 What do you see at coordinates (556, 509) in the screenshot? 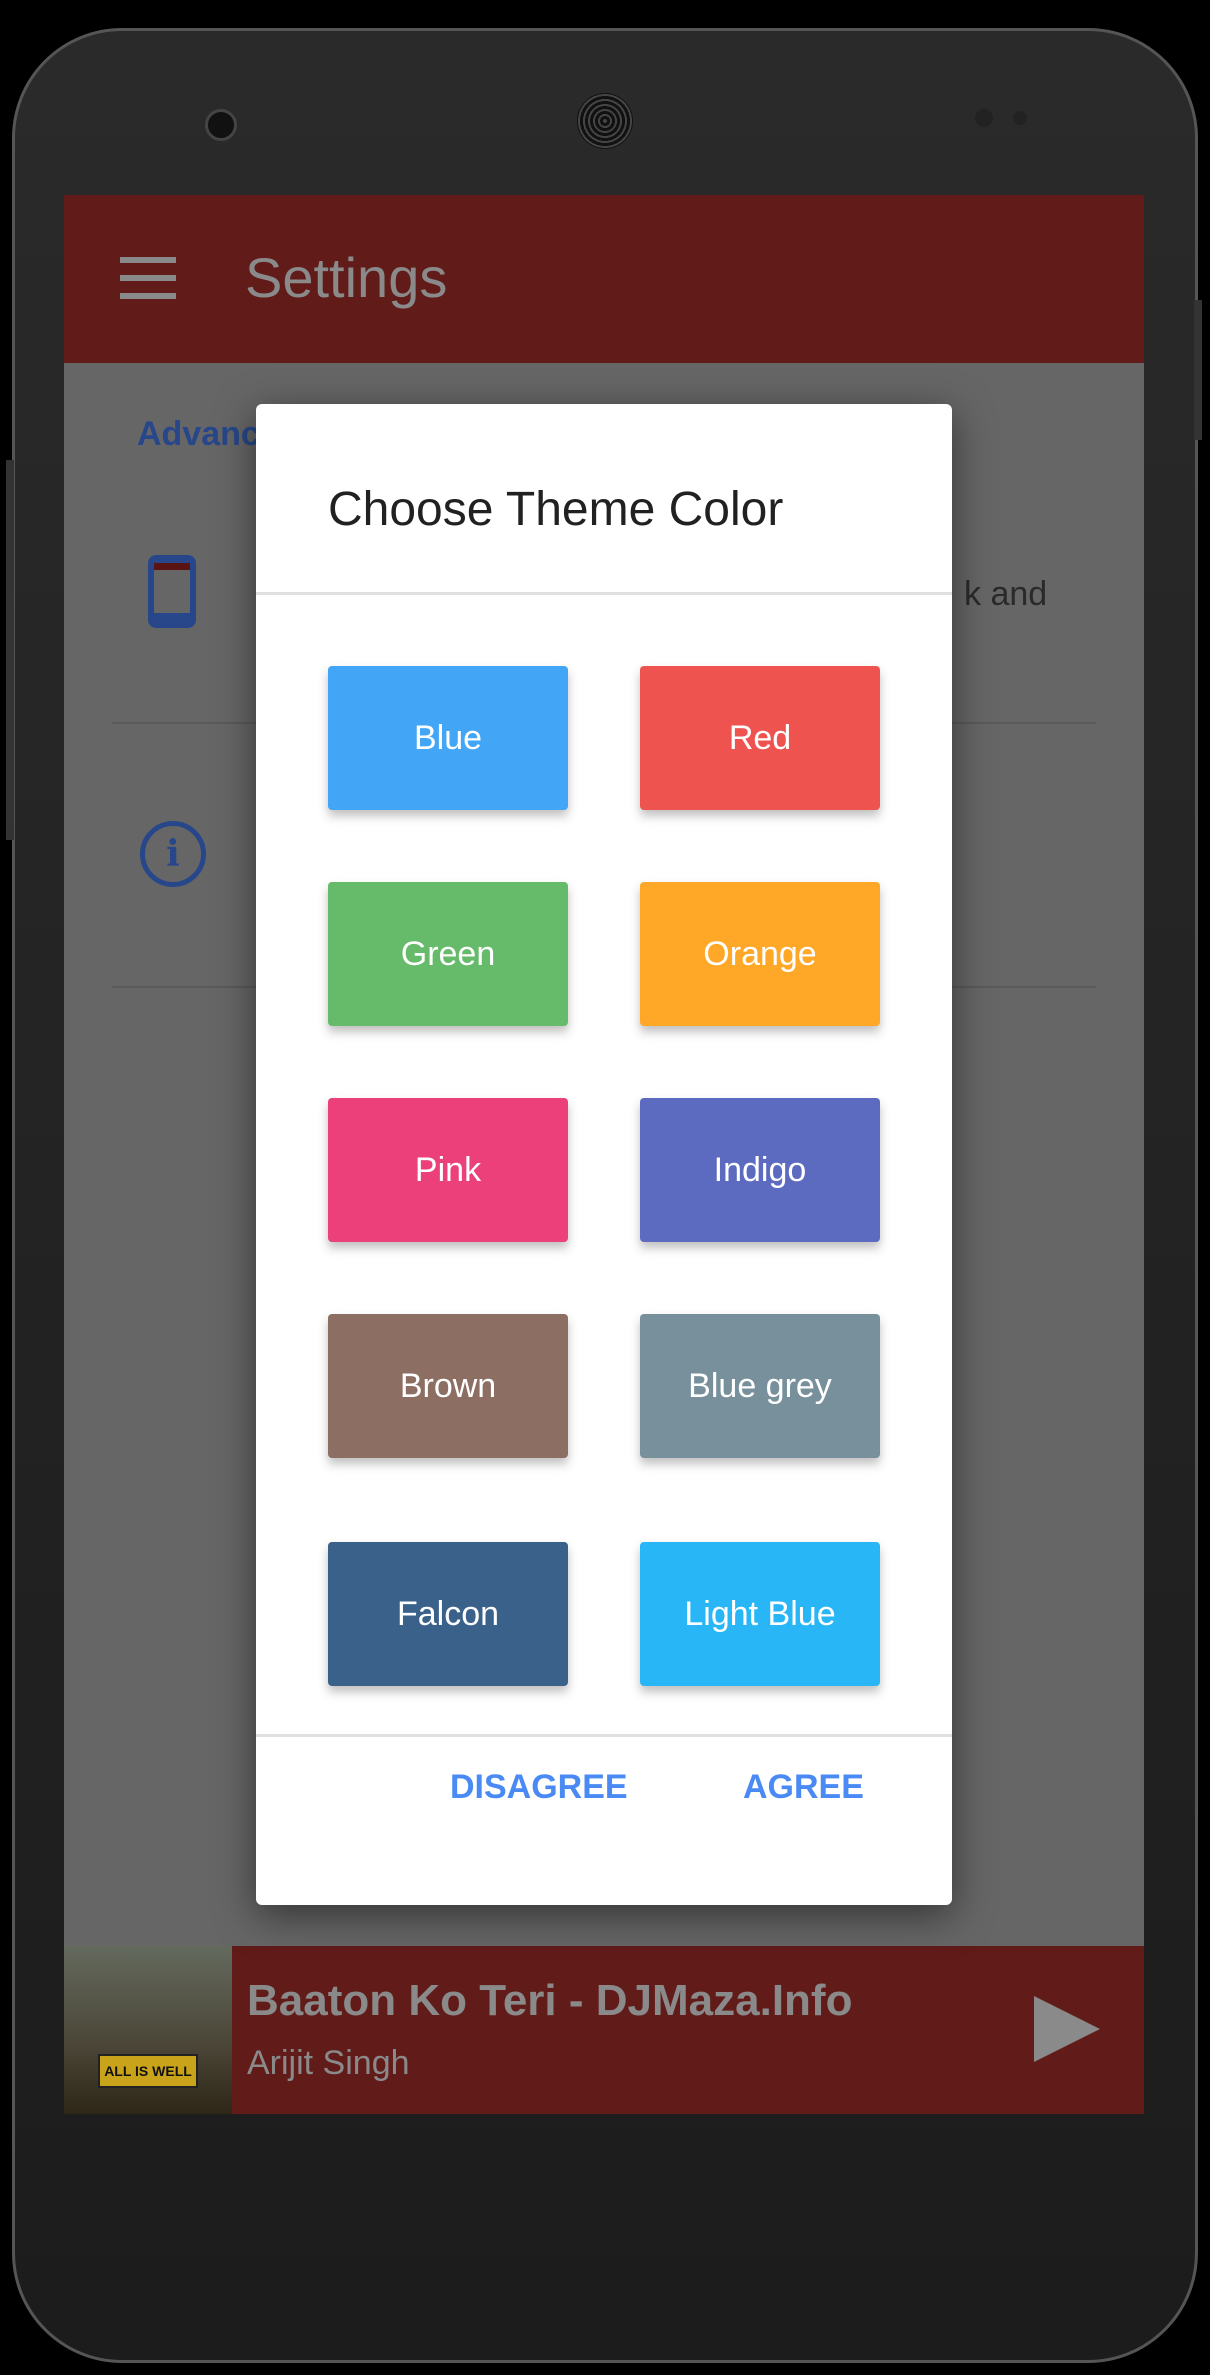
I see `dialog-title: Choose Theme Color` at bounding box center [556, 509].